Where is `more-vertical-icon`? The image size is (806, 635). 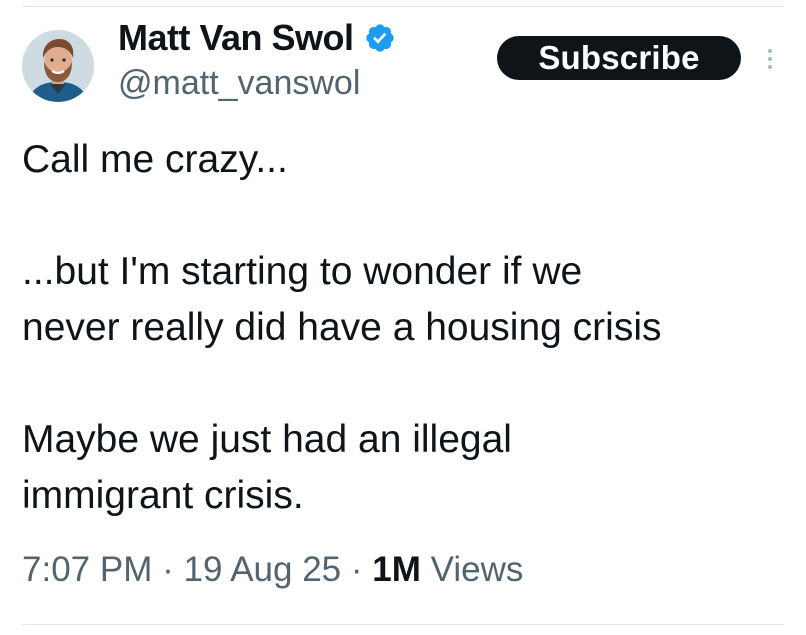
more-vertical-icon is located at coordinates (770, 59).